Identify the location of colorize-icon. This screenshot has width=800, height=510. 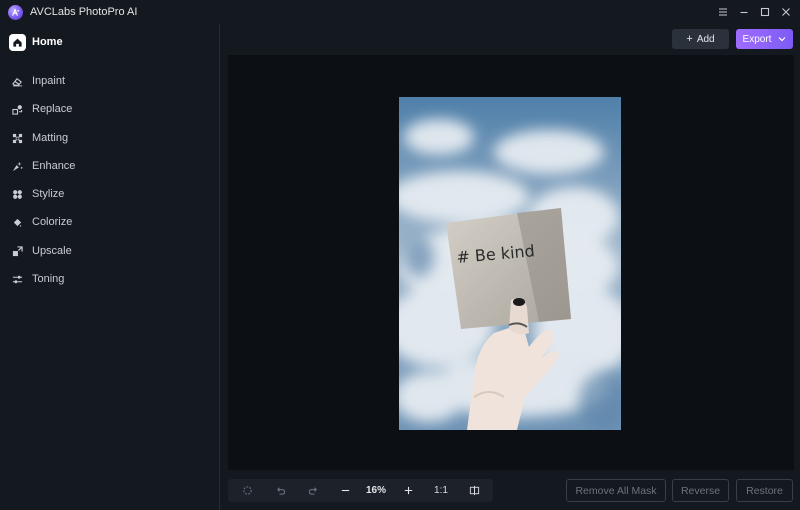
(17, 222).